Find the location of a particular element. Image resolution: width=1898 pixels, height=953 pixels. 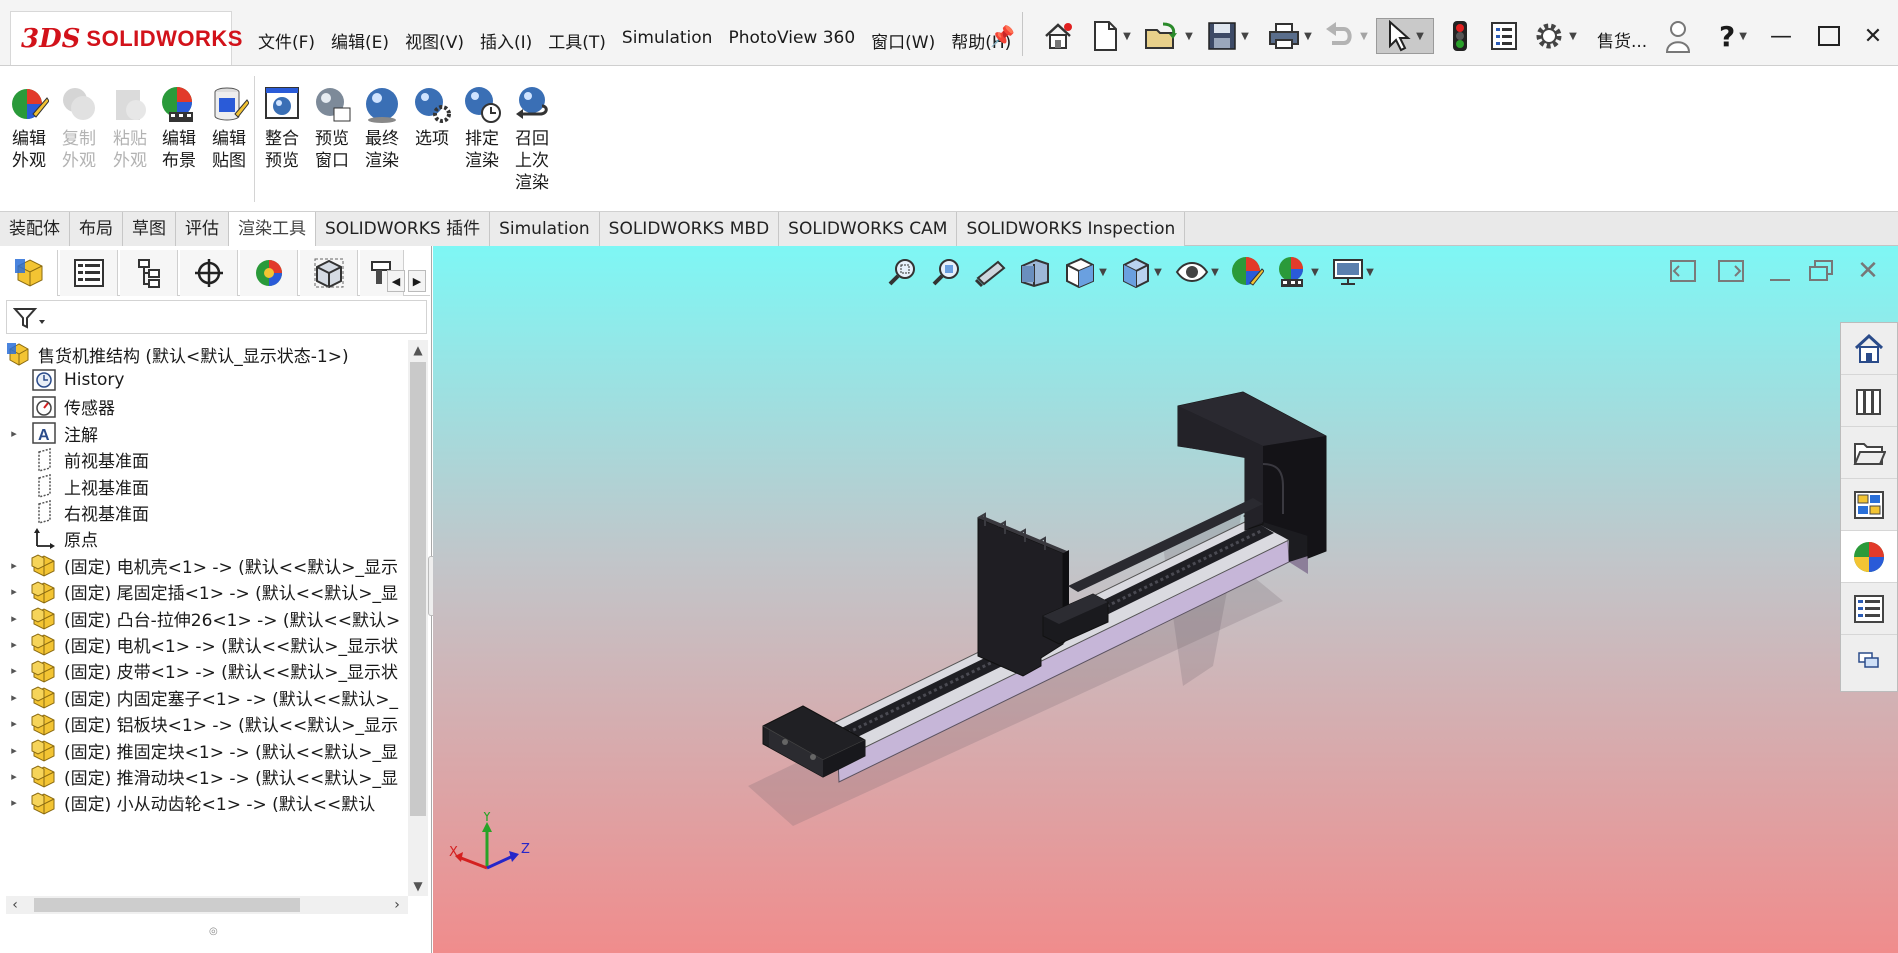

tab-assembly: 装配体 is located at coordinates (35, 229).